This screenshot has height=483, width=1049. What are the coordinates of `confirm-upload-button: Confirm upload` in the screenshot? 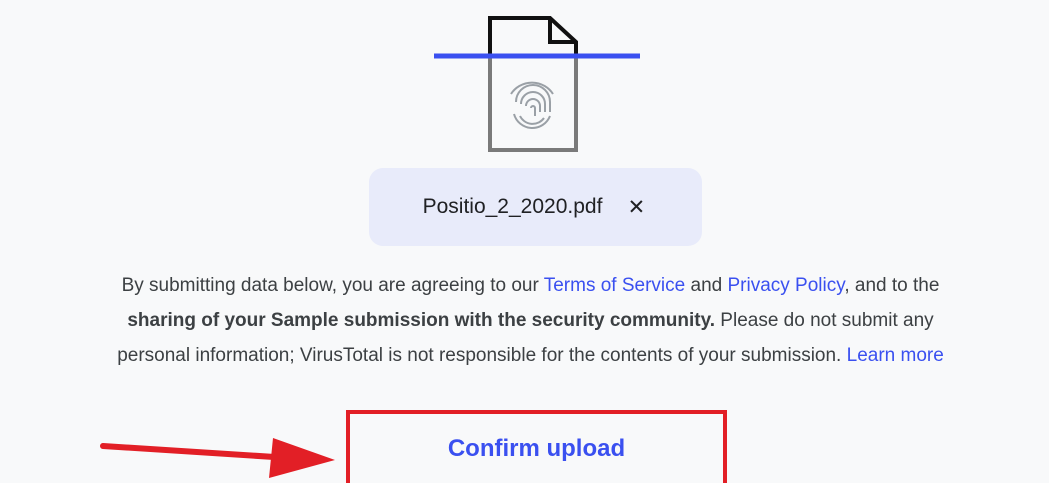 It's located at (536, 448).